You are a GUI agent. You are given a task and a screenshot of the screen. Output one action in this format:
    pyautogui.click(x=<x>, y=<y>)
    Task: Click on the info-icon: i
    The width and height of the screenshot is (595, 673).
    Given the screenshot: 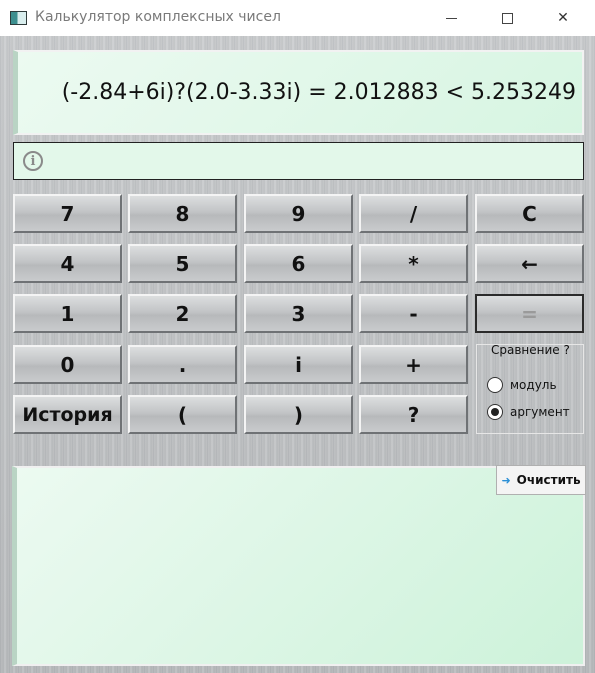 What is the action you would take?
    pyautogui.click(x=33, y=161)
    